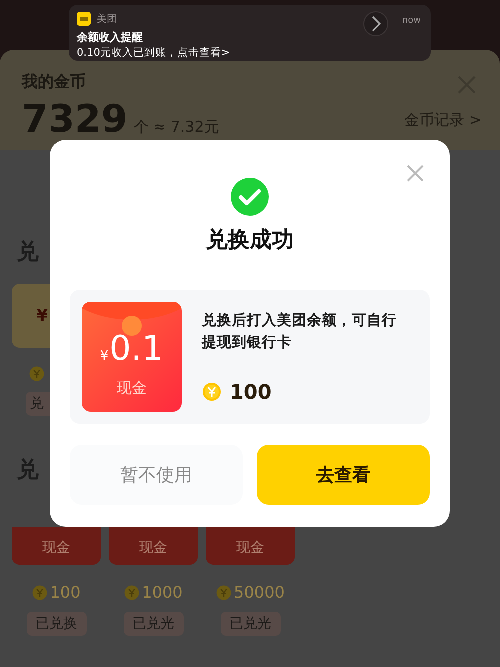 Image resolution: width=500 pixels, height=667 pixels. I want to click on app-icon, so click(84, 19).